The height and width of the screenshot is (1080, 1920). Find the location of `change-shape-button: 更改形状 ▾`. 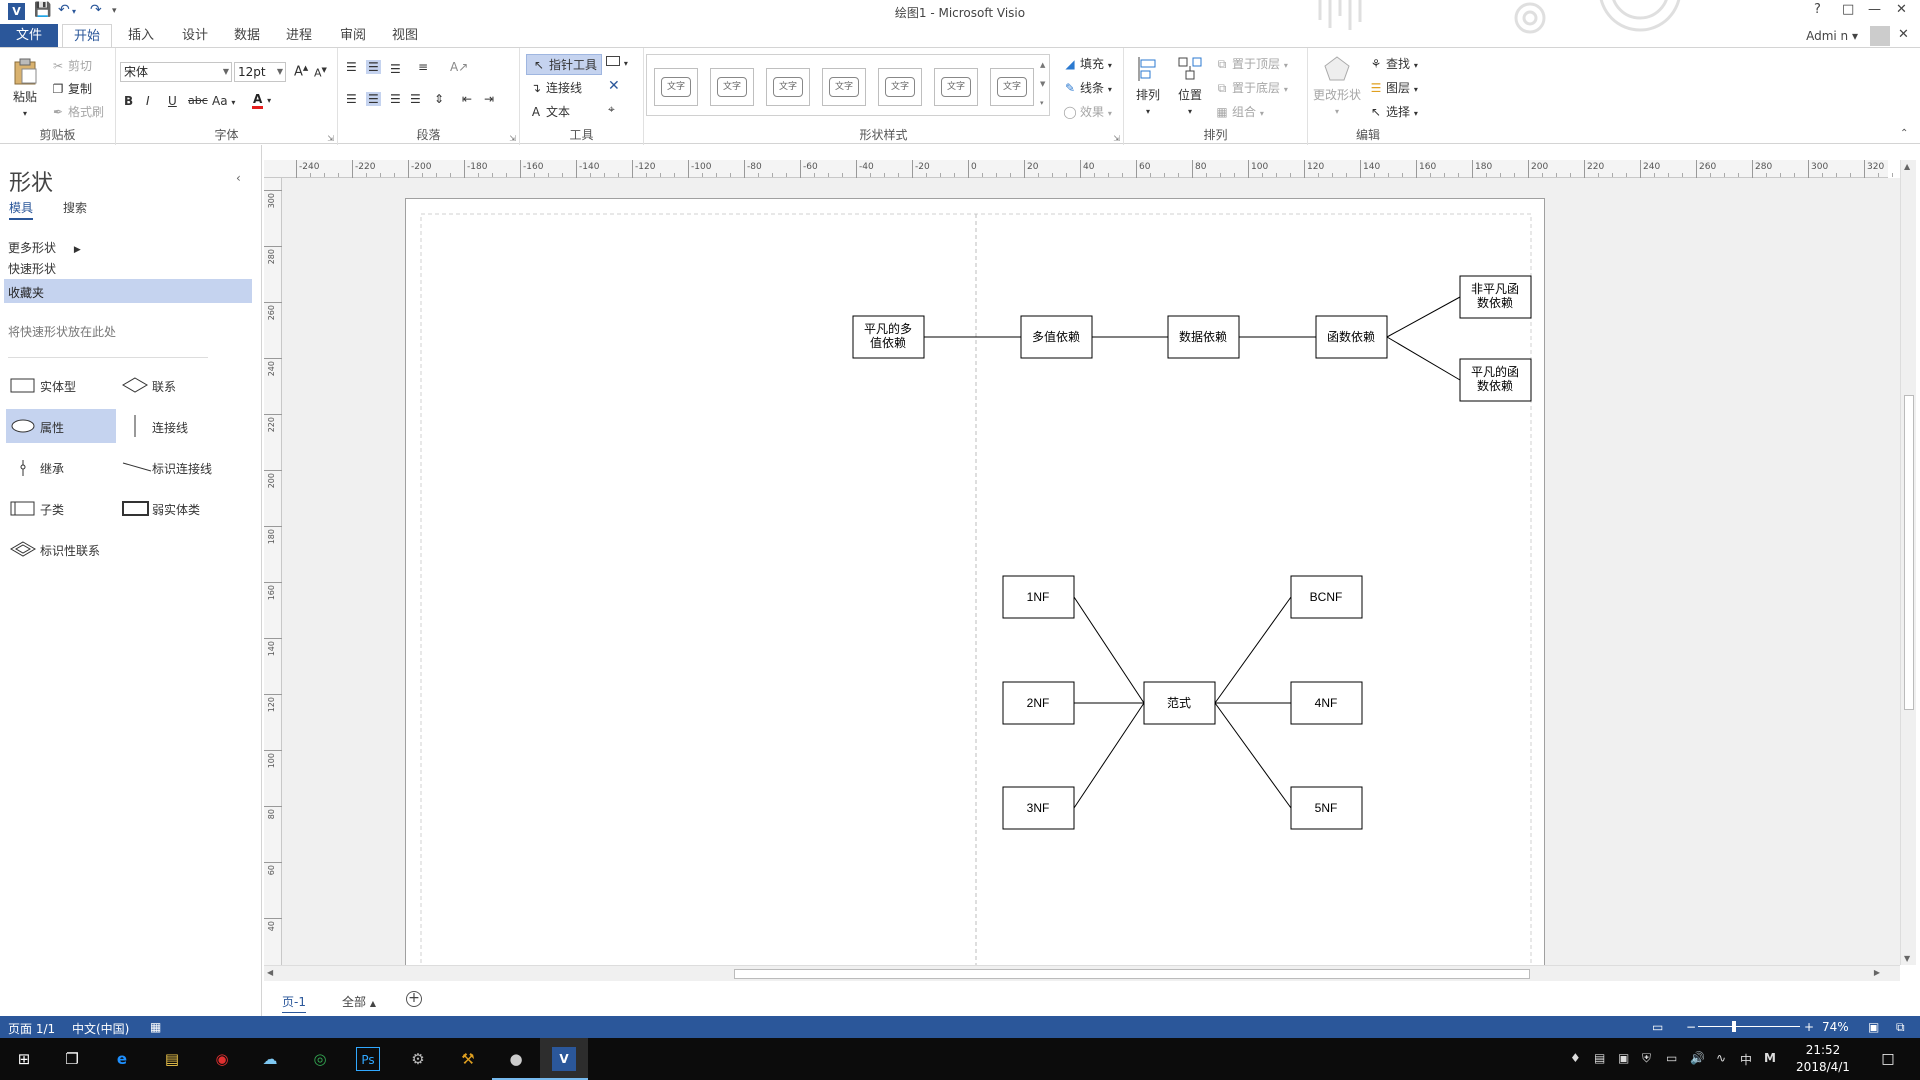

change-shape-button: 更改形状 ▾ is located at coordinates (1337, 85).